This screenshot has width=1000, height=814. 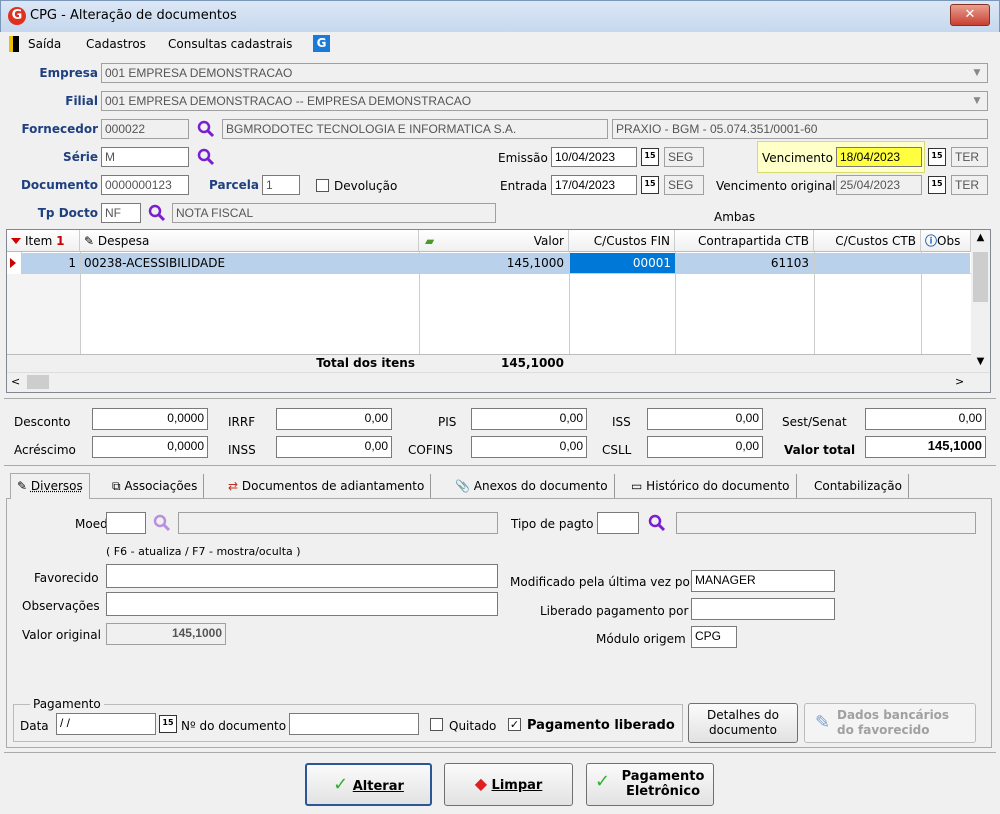 What do you see at coordinates (980, 361) in the screenshot?
I see `scroll-down-icon: ▼` at bounding box center [980, 361].